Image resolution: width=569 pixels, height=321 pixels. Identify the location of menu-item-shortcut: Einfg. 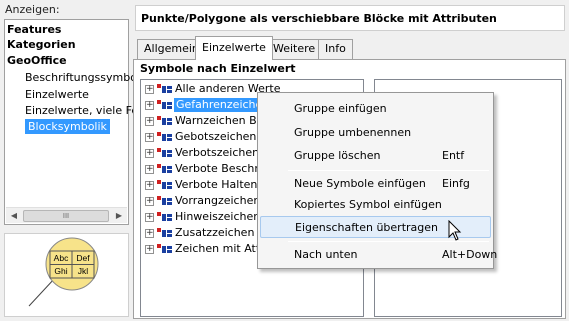
(456, 183).